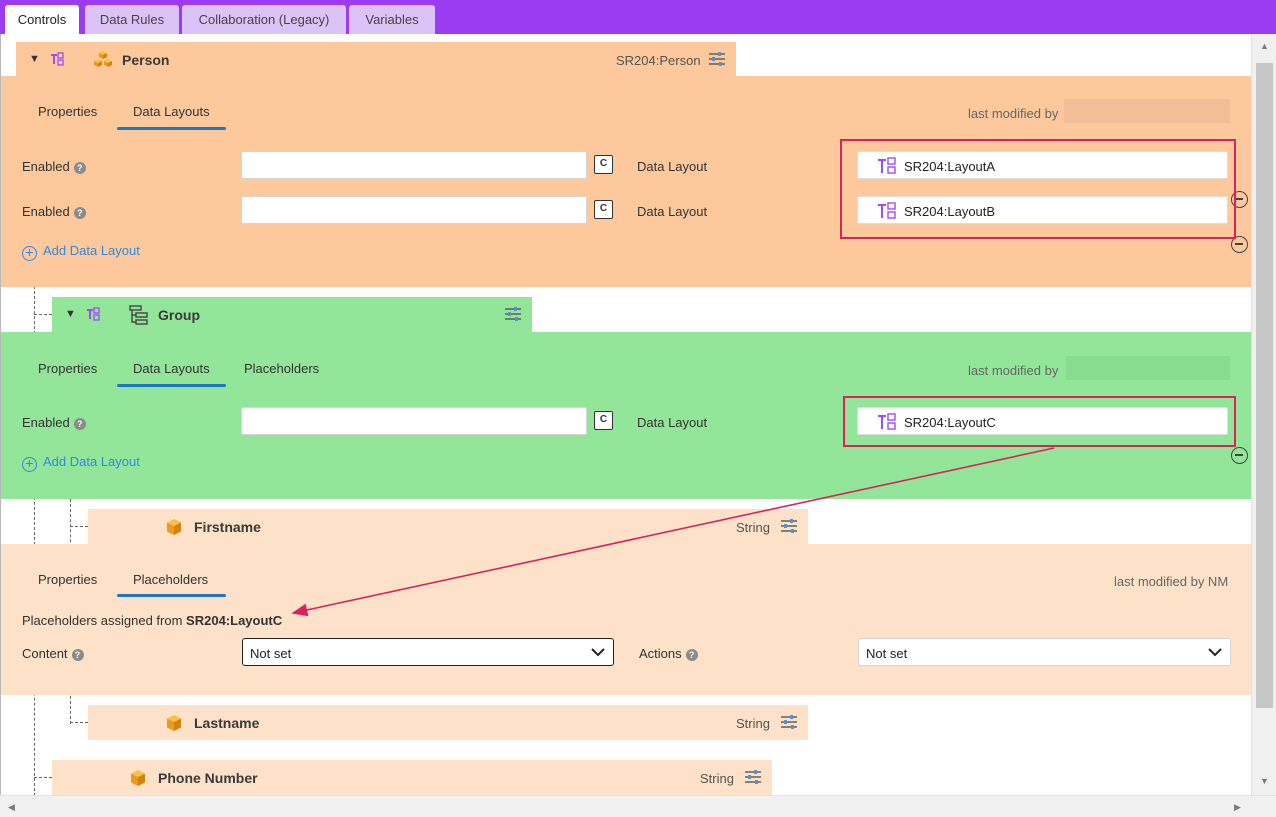 The image size is (1276, 817). I want to click on scroll-down-icon: ▼, so click(1264, 781).